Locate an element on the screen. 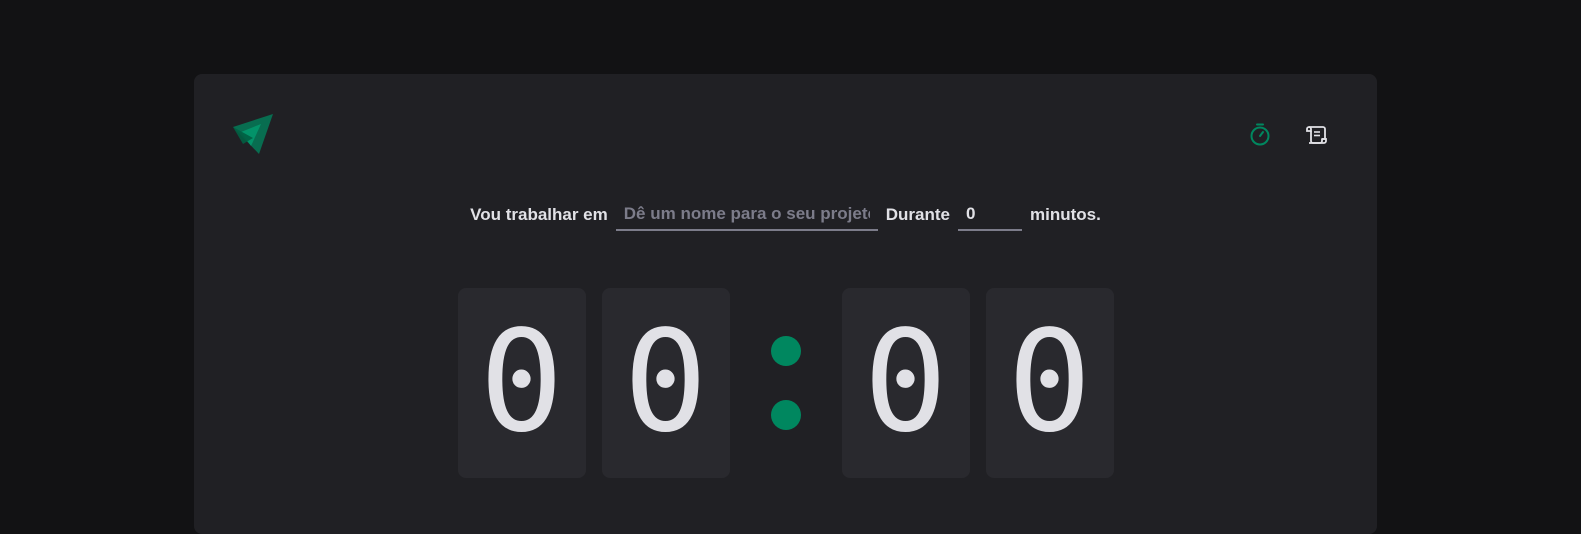  nav-timer-link is located at coordinates (1260, 136).